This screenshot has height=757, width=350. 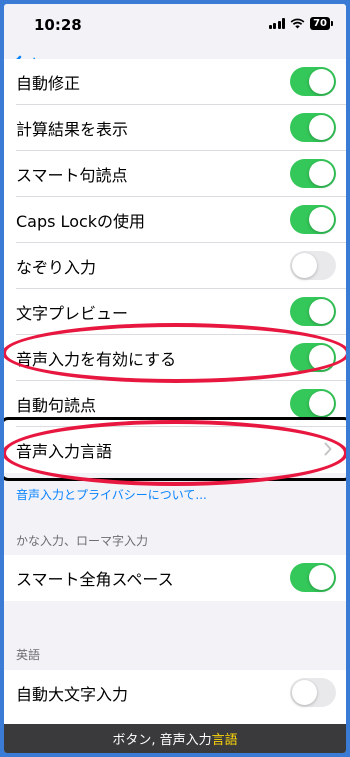 I want to click on auto-punctuation-toggle, so click(x=313, y=403).